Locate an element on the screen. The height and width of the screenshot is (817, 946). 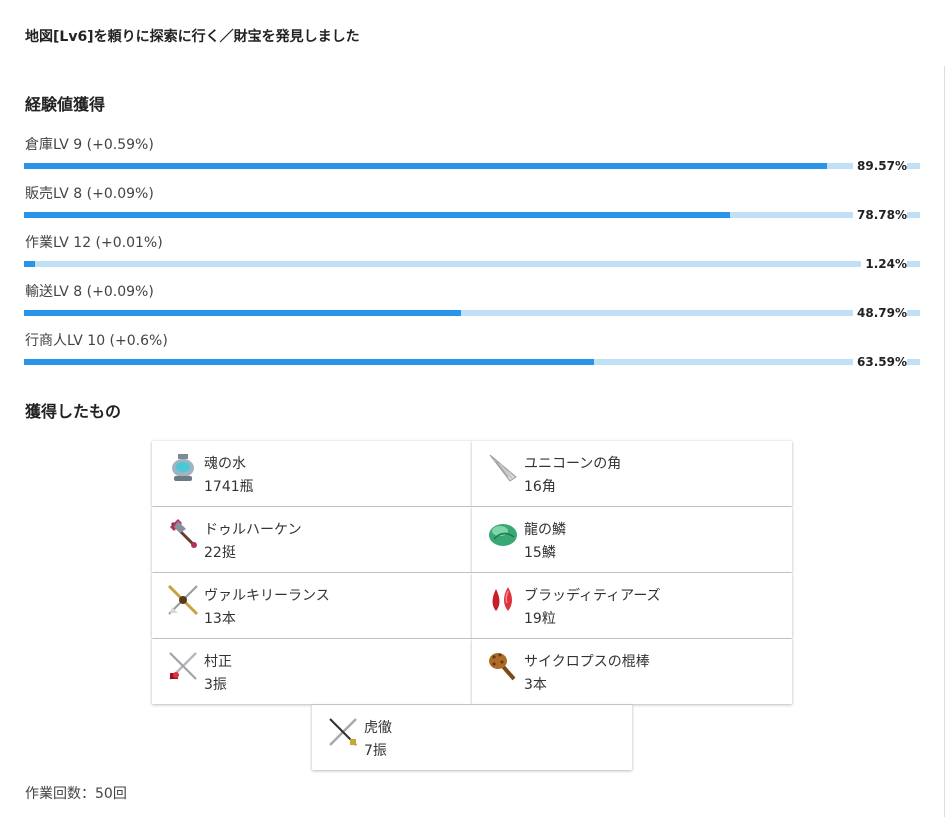
exp-row-sales: 販売LV 8 (+0.09%) 78.78% is located at coordinates (472, 207).